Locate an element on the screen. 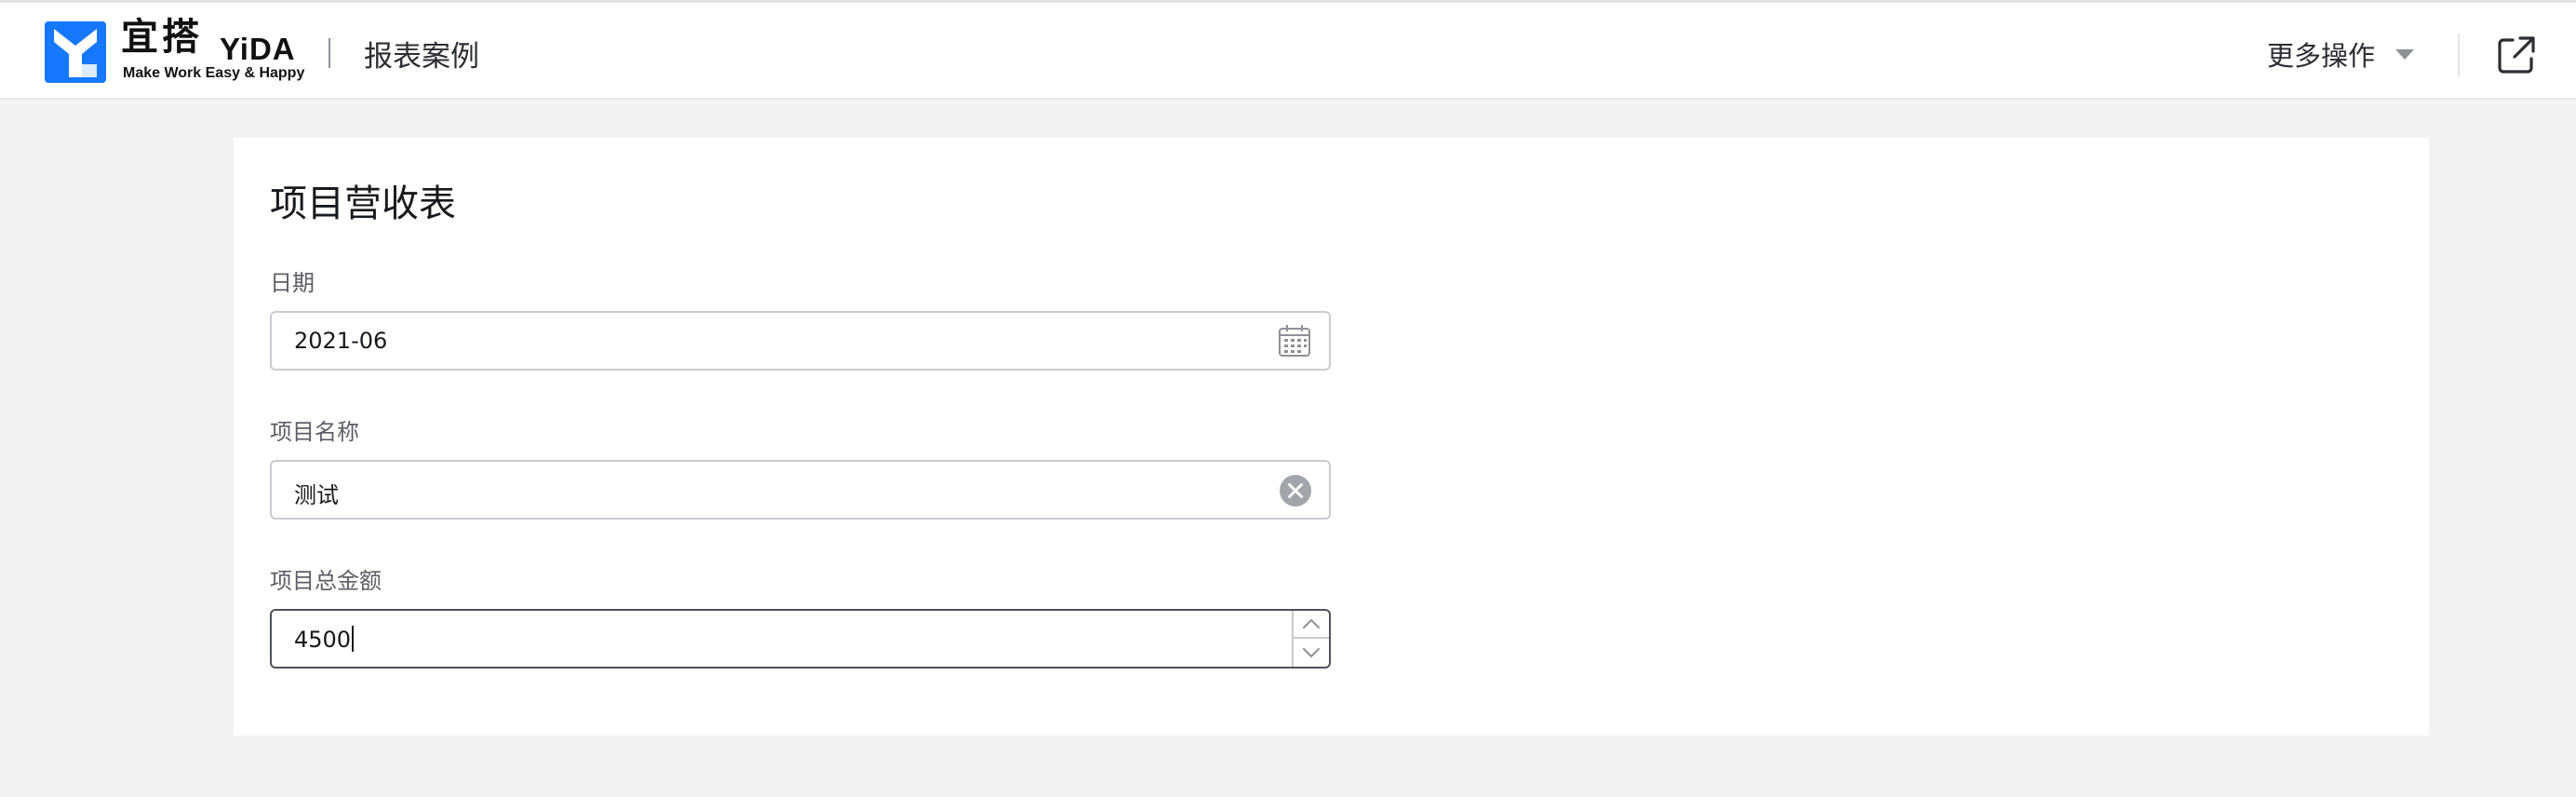  clear-icon is located at coordinates (1295, 490).